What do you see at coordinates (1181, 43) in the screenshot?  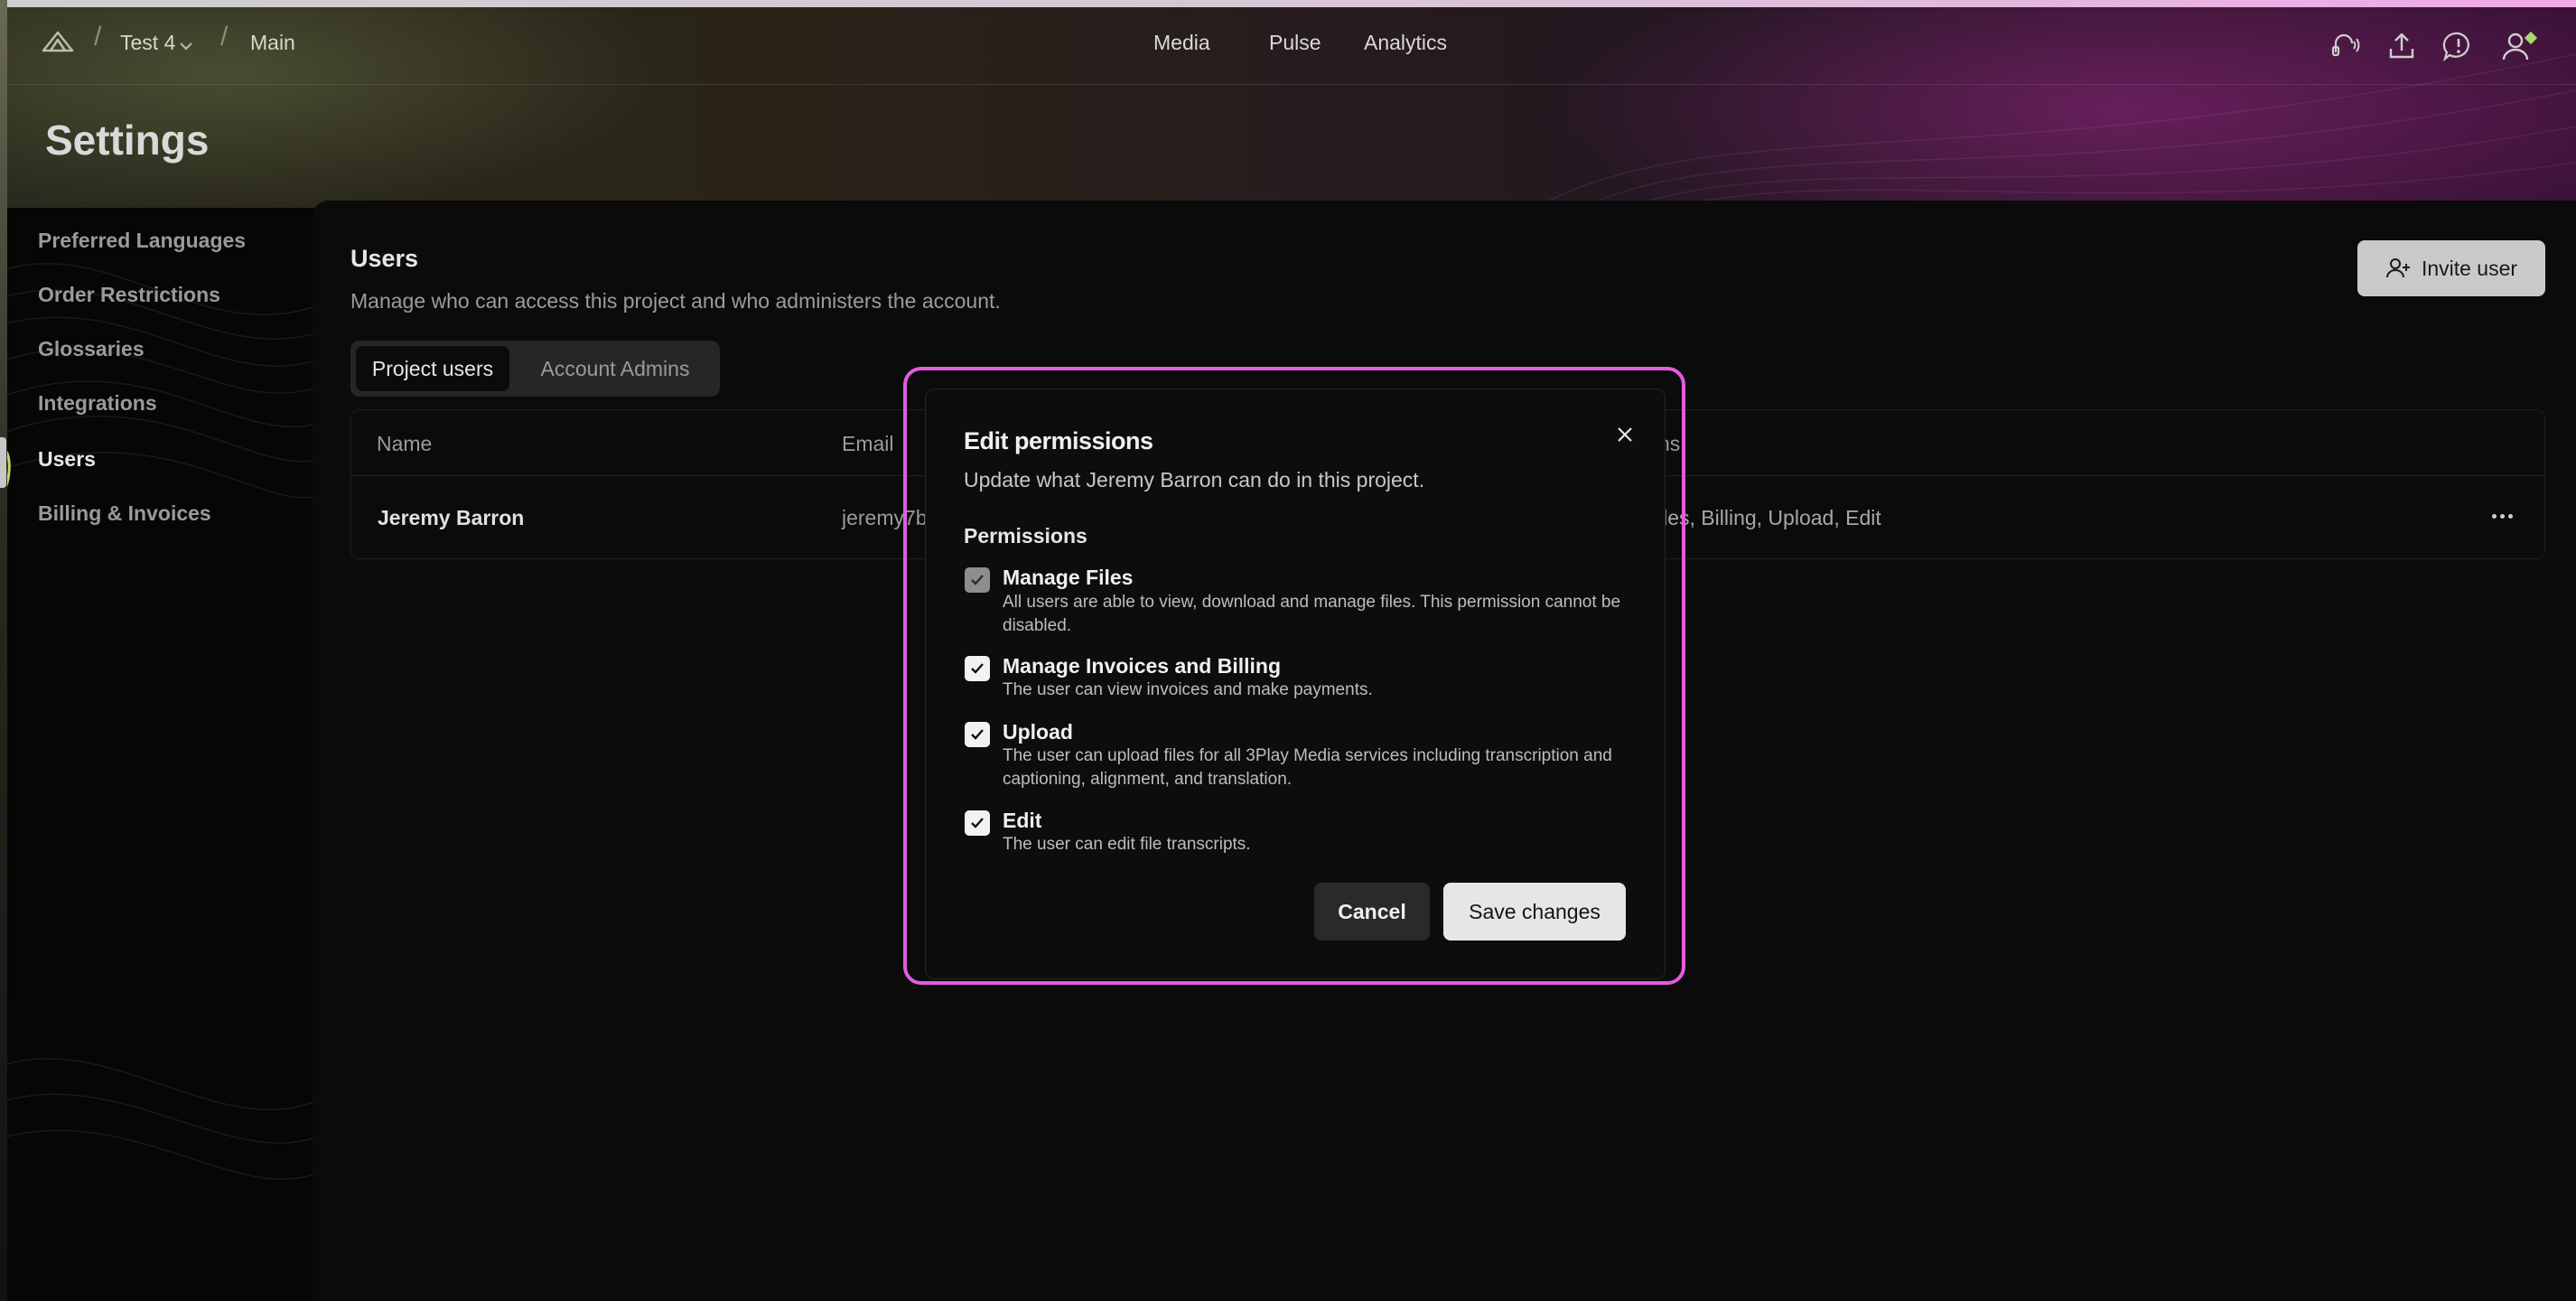 I see `nav-media: Media` at bounding box center [1181, 43].